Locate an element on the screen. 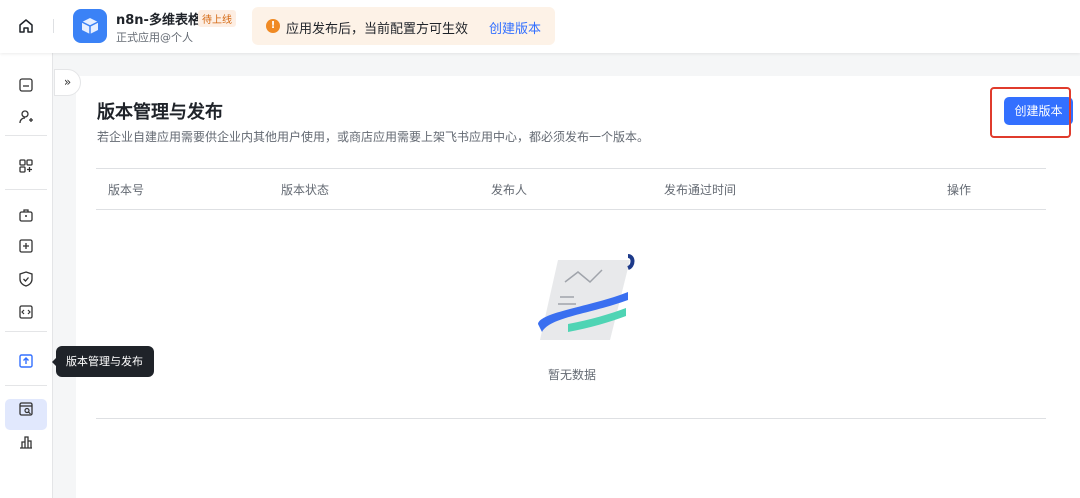 The height and width of the screenshot is (498, 1080). app-review-icon is located at coordinates (26, 409).